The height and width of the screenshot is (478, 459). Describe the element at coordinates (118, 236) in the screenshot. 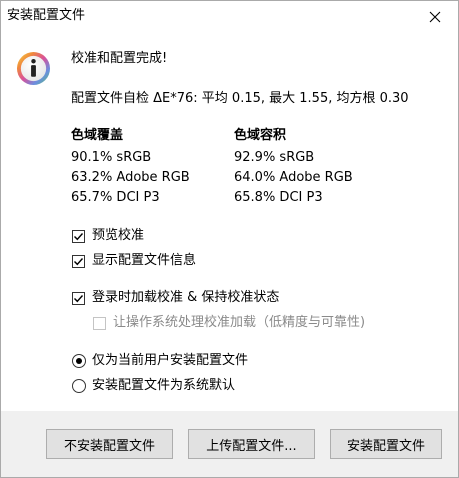

I see `preview-calibration-label: 预览校准` at that location.